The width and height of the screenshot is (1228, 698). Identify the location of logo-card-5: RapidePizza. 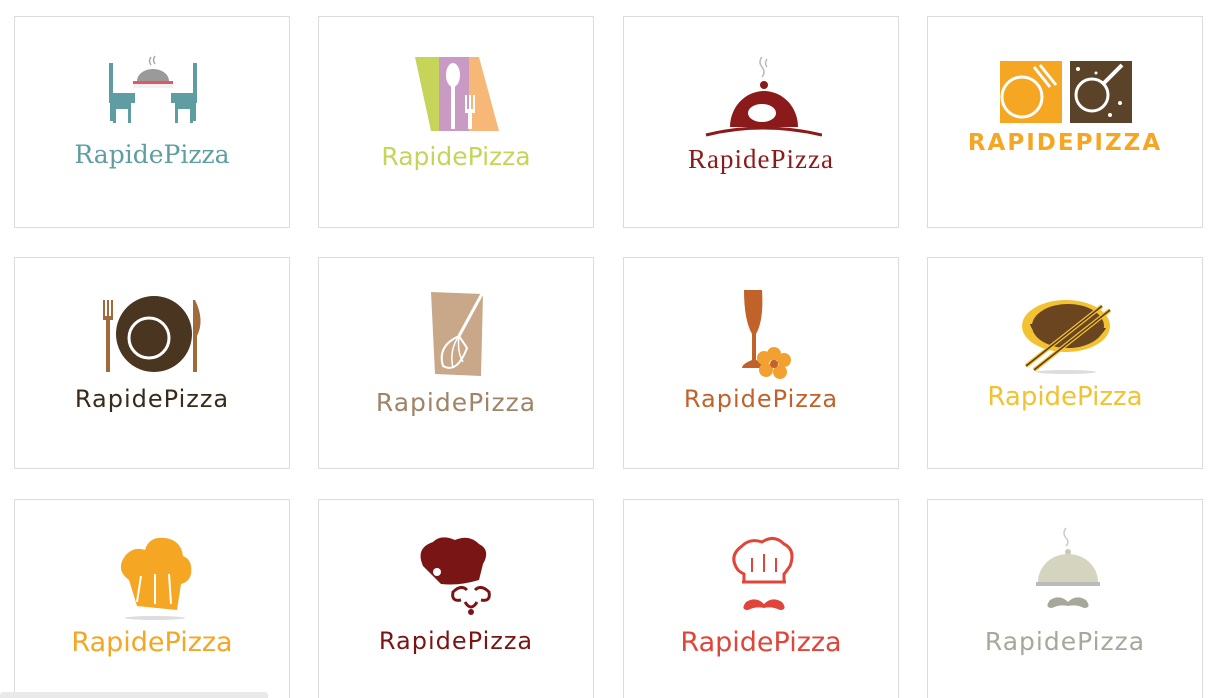
(152, 363).